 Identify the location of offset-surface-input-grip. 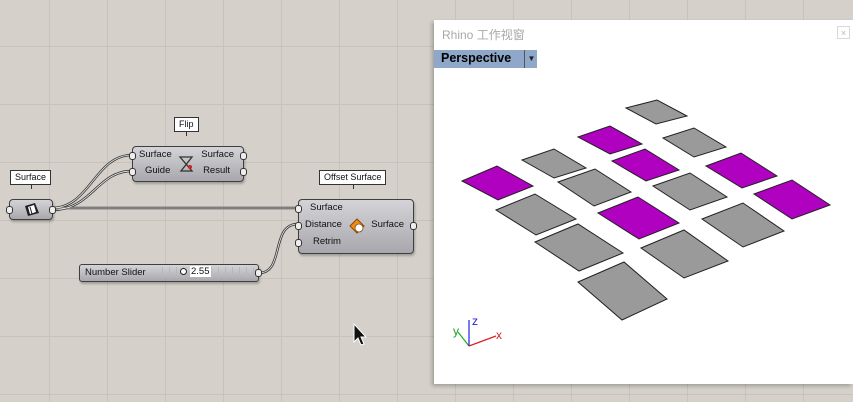
(298, 209).